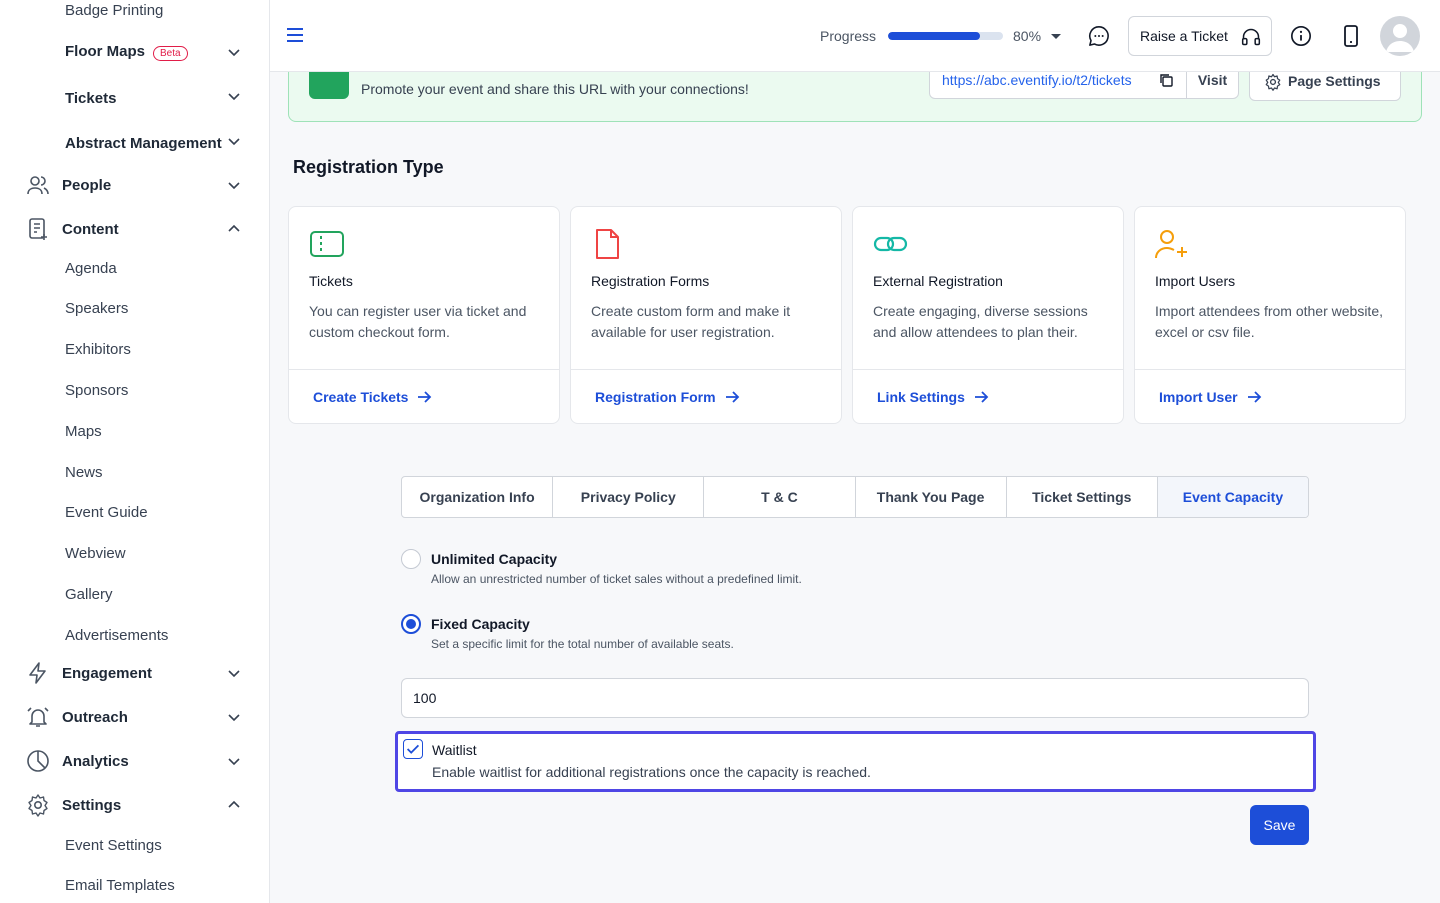  Describe the element at coordinates (134, 717) in the screenshot. I see `sidebar-item-outreach: Outreach` at that location.